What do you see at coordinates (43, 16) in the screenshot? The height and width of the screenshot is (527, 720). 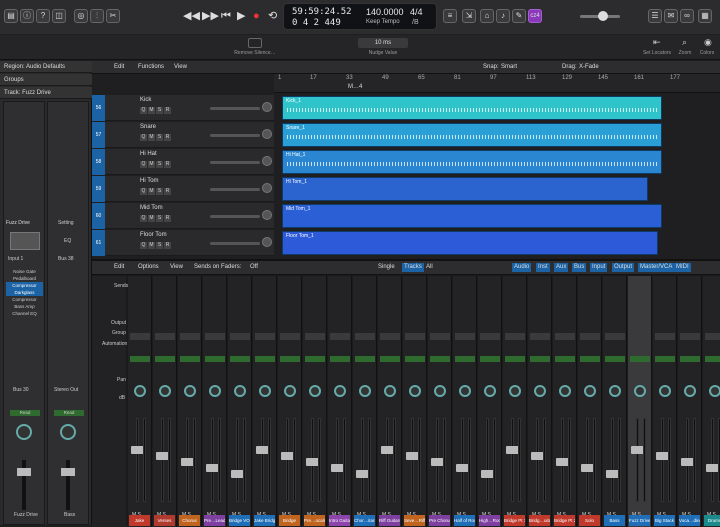 I see `quick-help-icon: ?` at bounding box center [43, 16].